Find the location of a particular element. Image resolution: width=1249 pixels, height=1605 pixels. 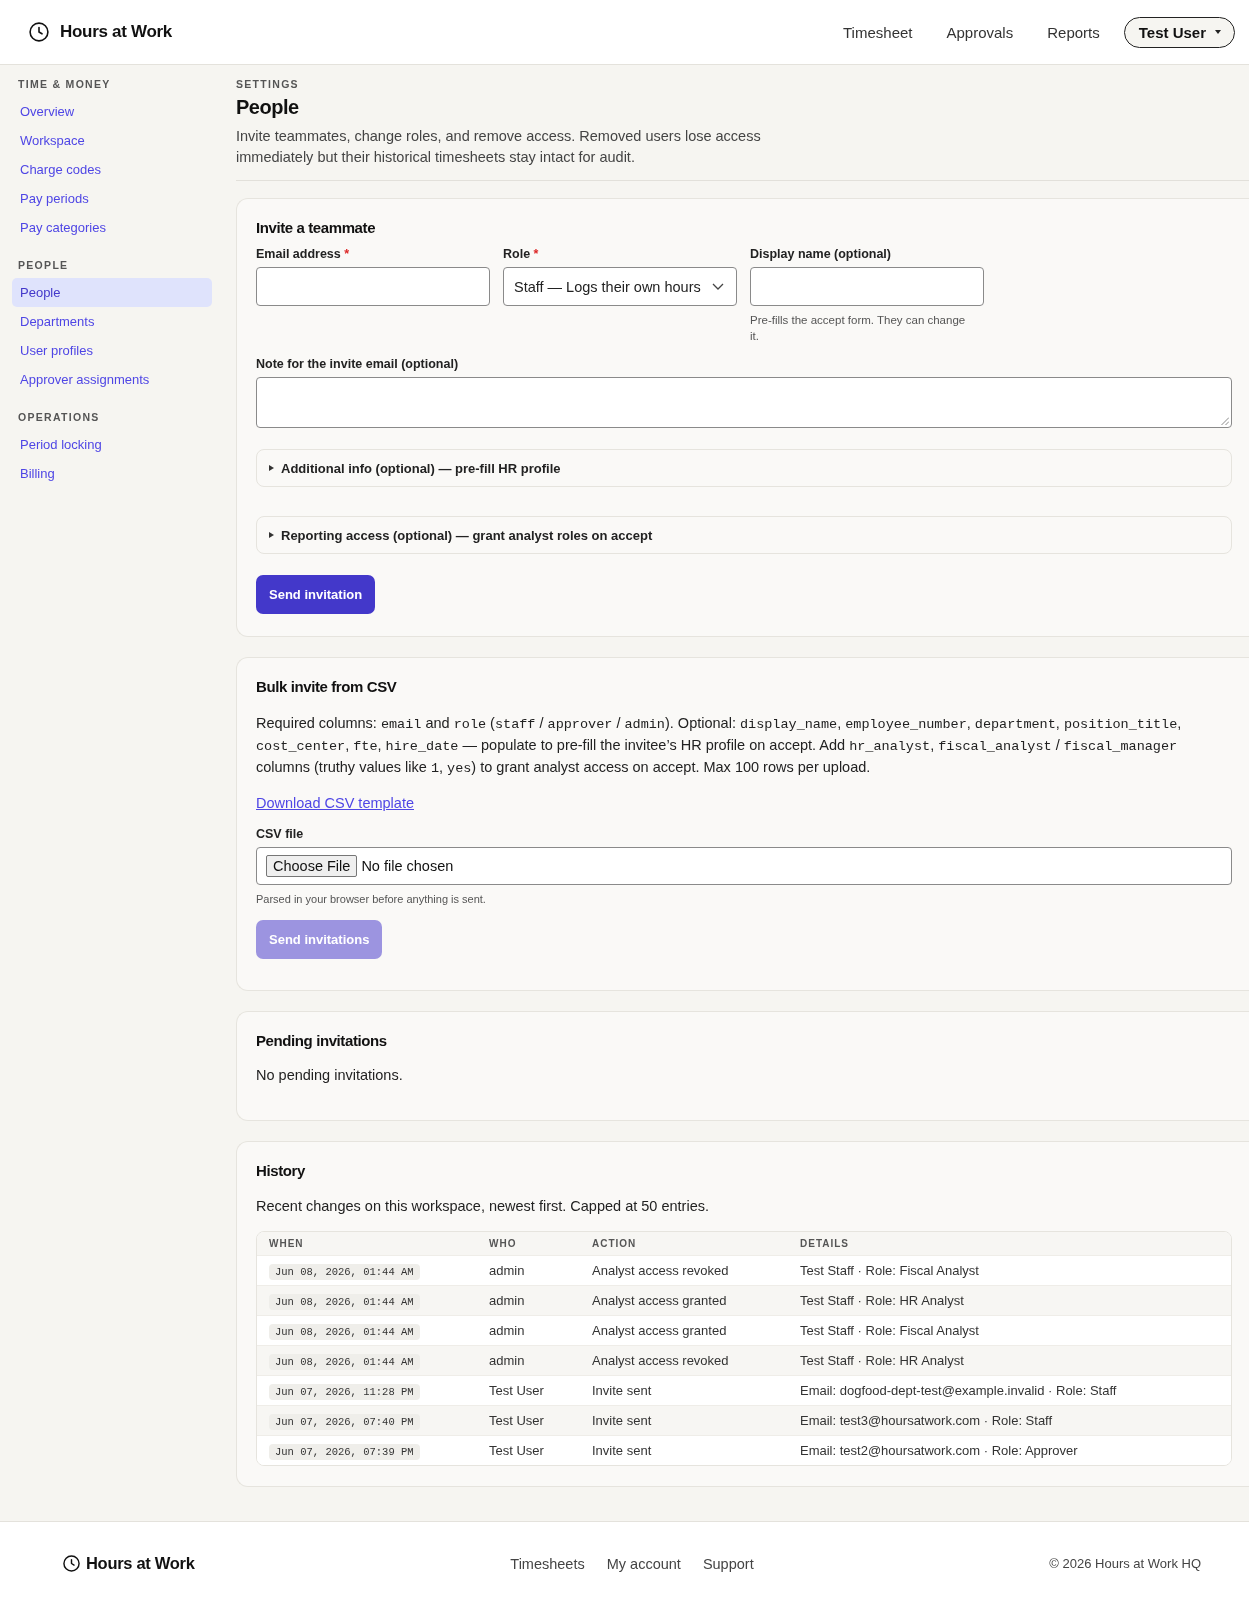

timestamp-badge: Jun 07, 2026, 11:28 PM is located at coordinates (344, 1392).